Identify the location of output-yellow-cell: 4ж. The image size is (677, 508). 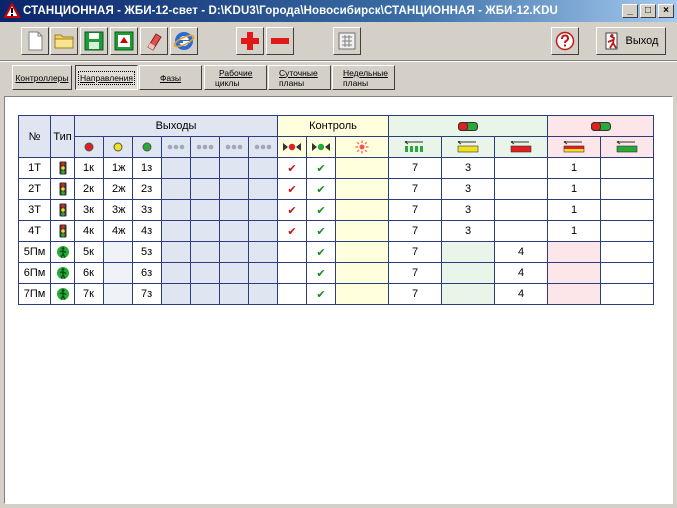
(118, 231).